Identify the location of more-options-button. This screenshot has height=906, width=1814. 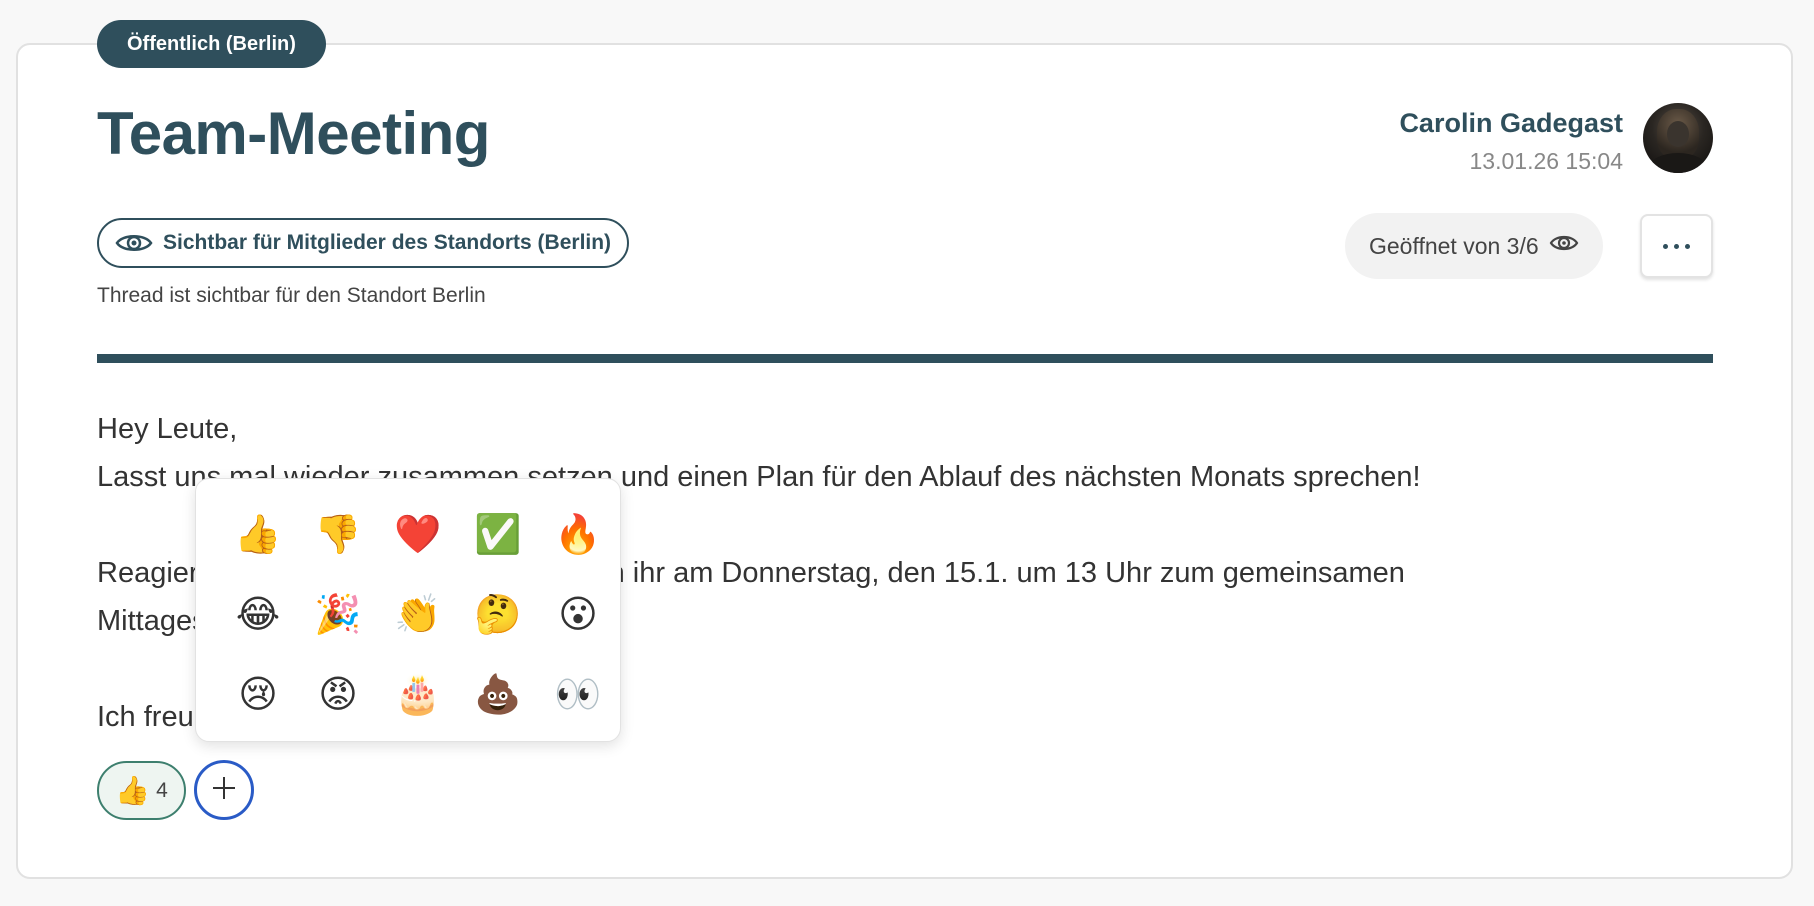
(1676, 246).